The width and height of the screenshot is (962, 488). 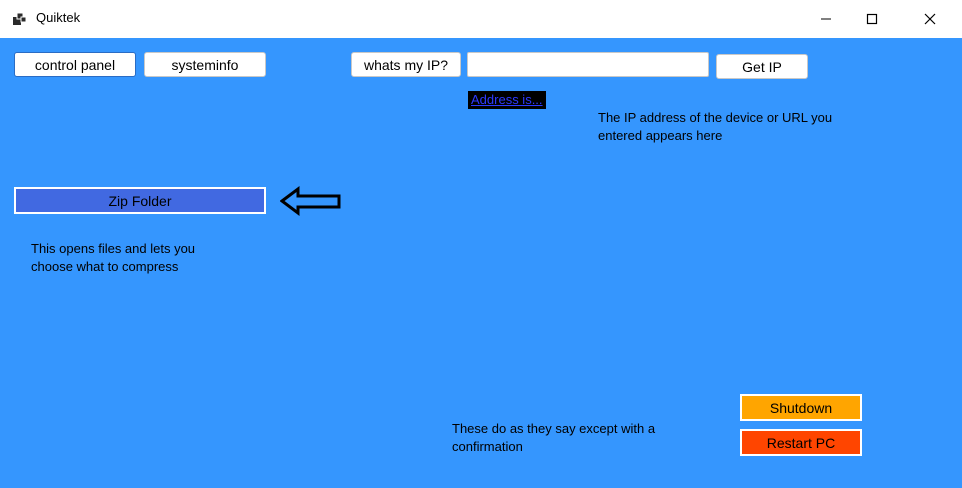 I want to click on power-description-line-2: confirmation, so click(x=487, y=446).